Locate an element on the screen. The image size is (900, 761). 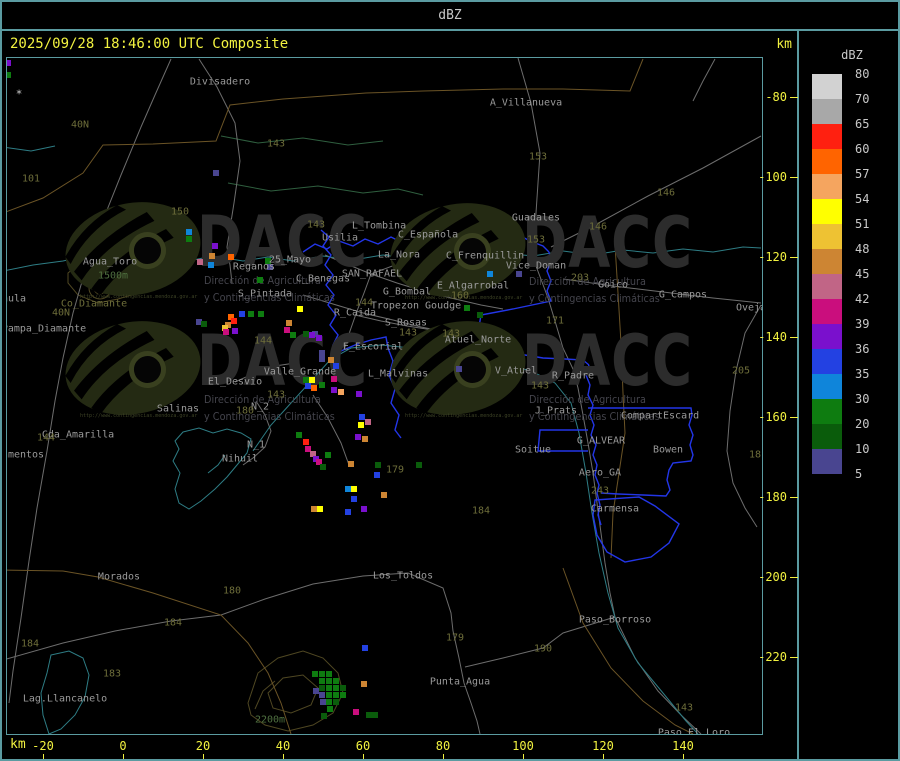
bottom-axis-tick-label: 0 is located at coordinates (123, 746).